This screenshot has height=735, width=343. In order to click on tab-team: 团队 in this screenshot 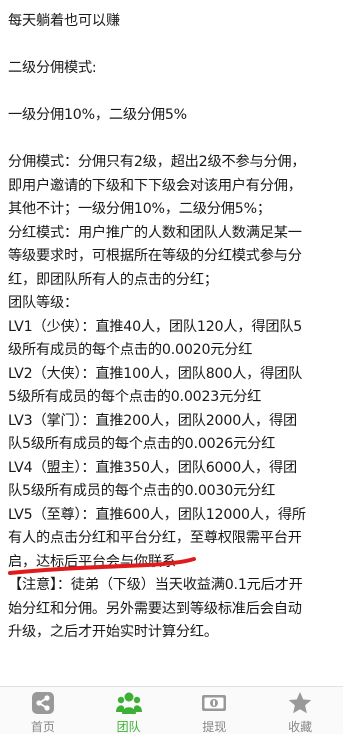, I will do `click(129, 710)`.